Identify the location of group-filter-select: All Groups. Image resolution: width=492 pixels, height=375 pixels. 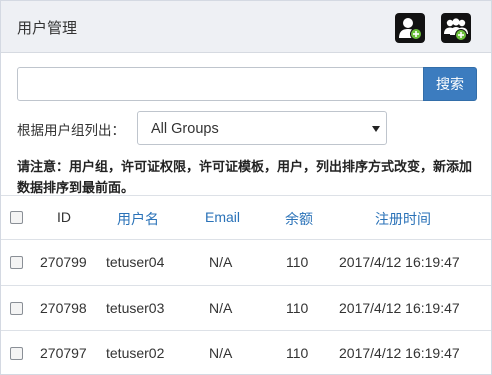
(262, 128).